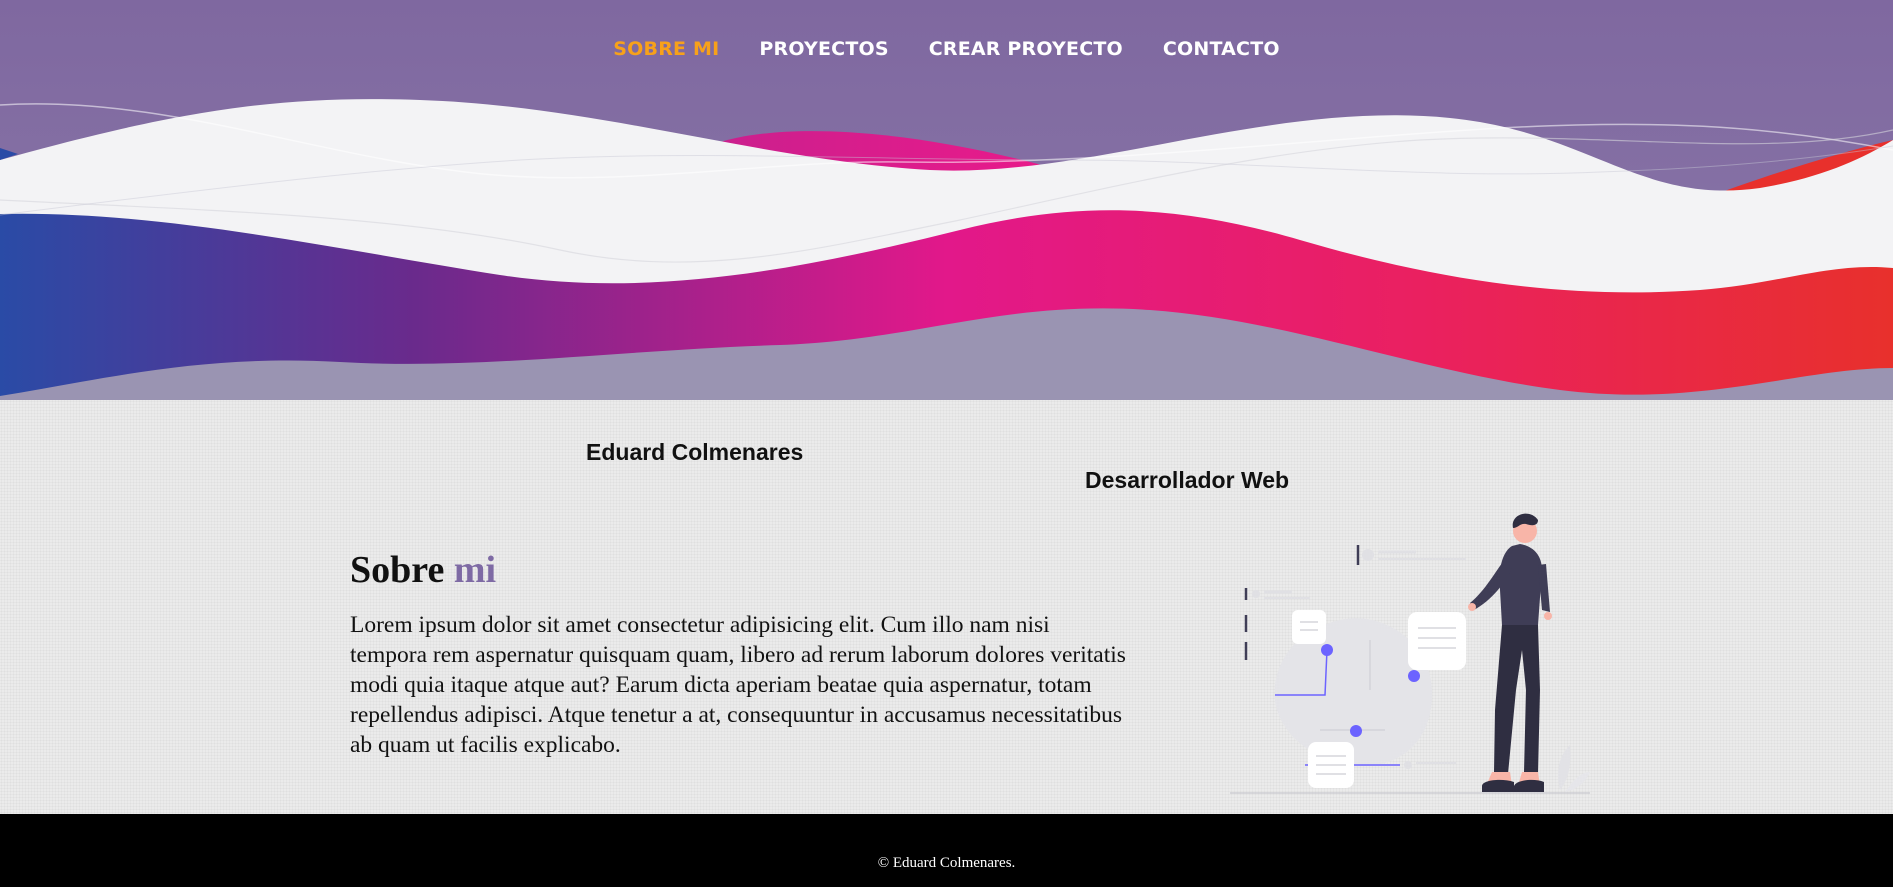 The width and height of the screenshot is (1893, 887). Describe the element at coordinates (823, 49) in the screenshot. I see `nav-proyectos: PROYECTOS` at that location.